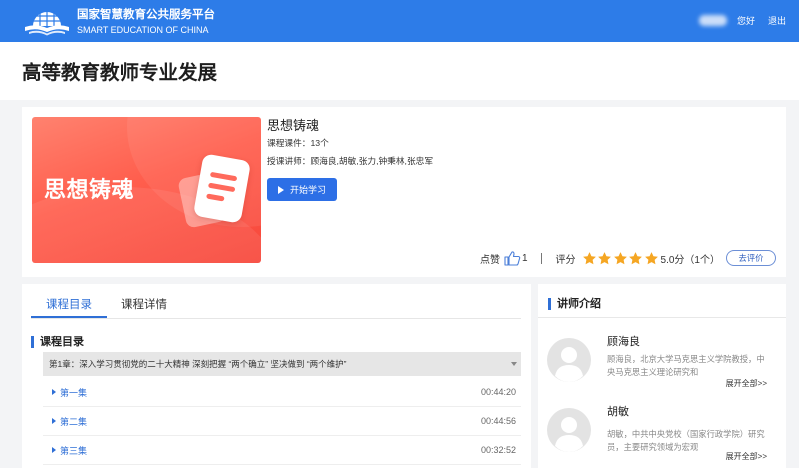 The height and width of the screenshot is (468, 799). What do you see at coordinates (144, 305) in the screenshot?
I see `tab-details: 课程详情` at bounding box center [144, 305].